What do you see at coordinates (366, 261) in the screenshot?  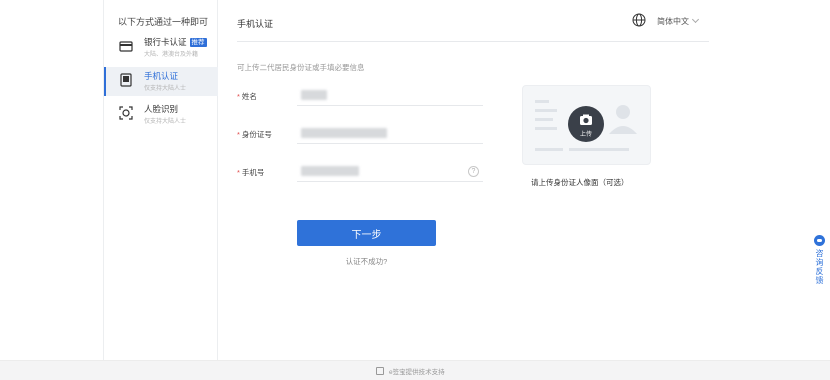 I see `verification-failed-link: 认证不成功?` at bounding box center [366, 261].